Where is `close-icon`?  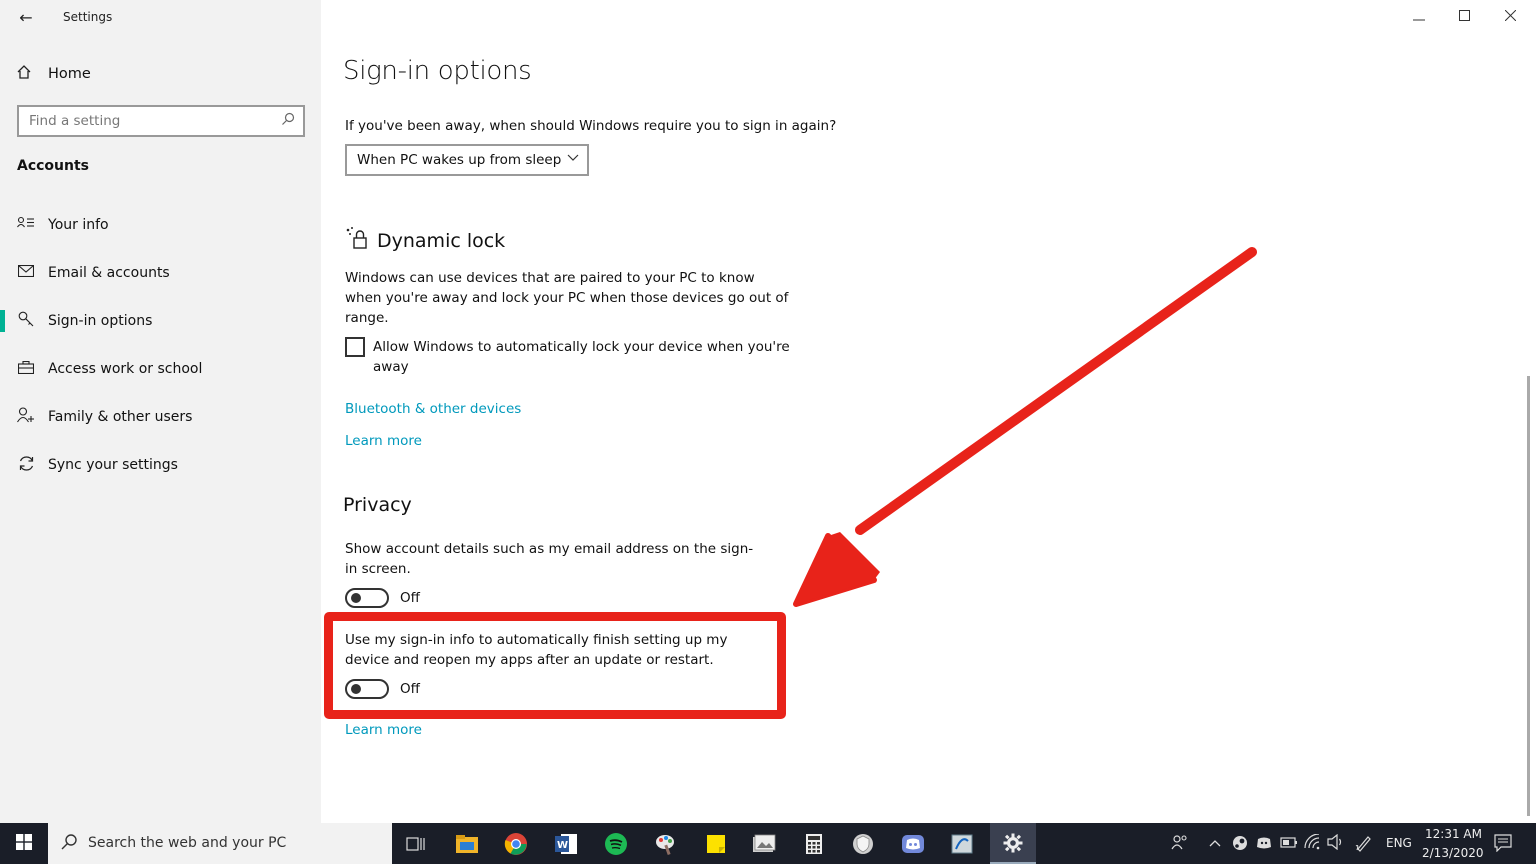 close-icon is located at coordinates (1510, 17).